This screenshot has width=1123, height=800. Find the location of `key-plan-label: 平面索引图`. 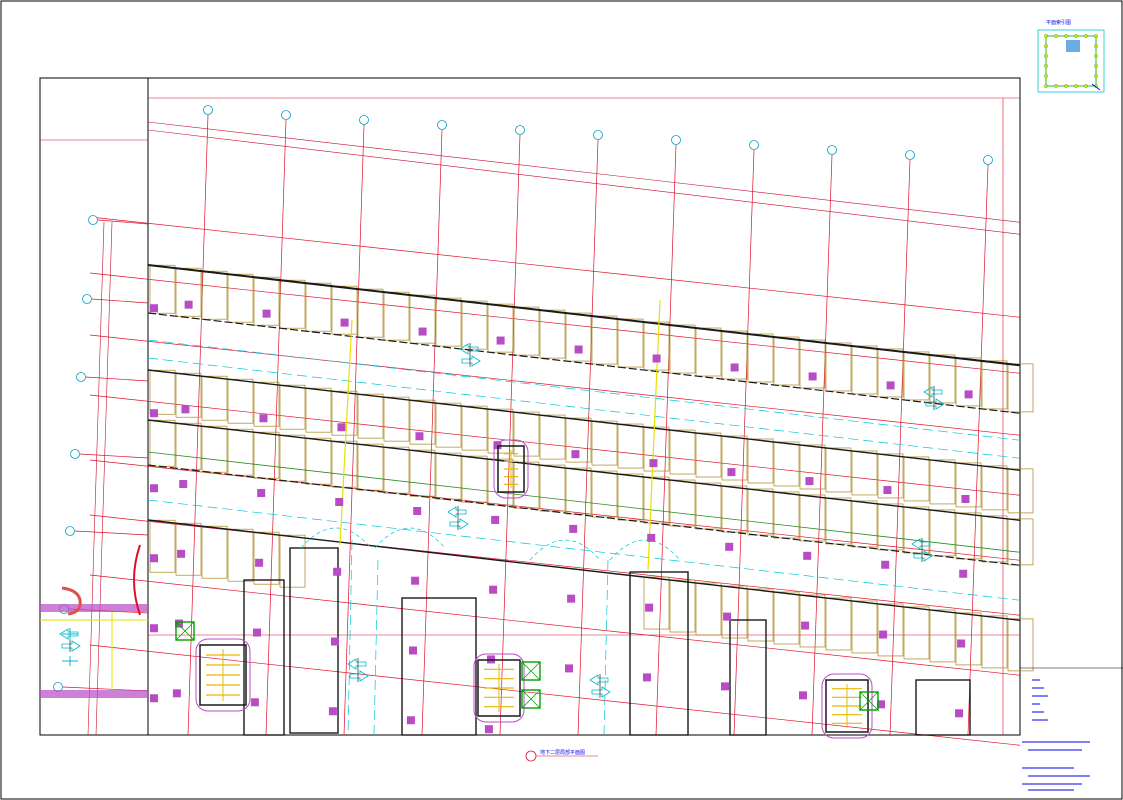

key-plan-label: 平面索引图 is located at coordinates (1058, 22).